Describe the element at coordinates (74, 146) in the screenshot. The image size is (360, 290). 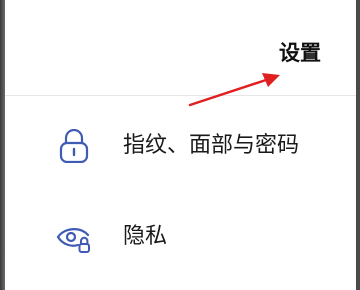
I see `lock-icon` at that location.